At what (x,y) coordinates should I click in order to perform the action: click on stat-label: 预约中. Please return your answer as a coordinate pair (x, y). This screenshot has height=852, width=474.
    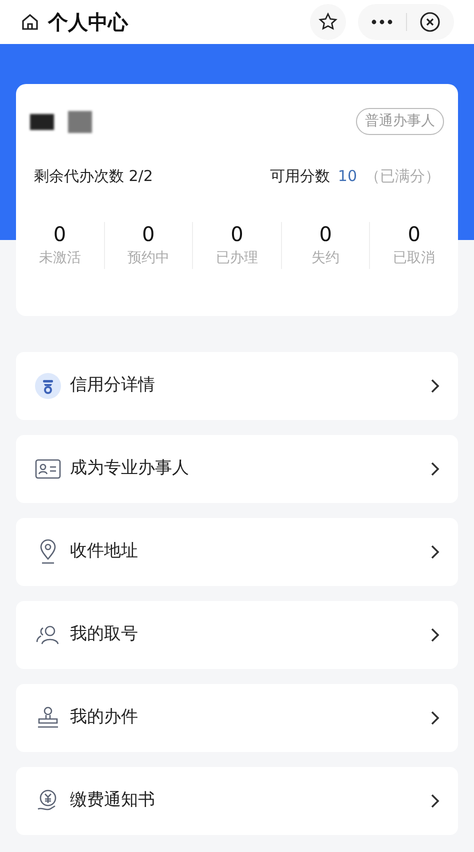
    Looking at the image, I should click on (148, 258).